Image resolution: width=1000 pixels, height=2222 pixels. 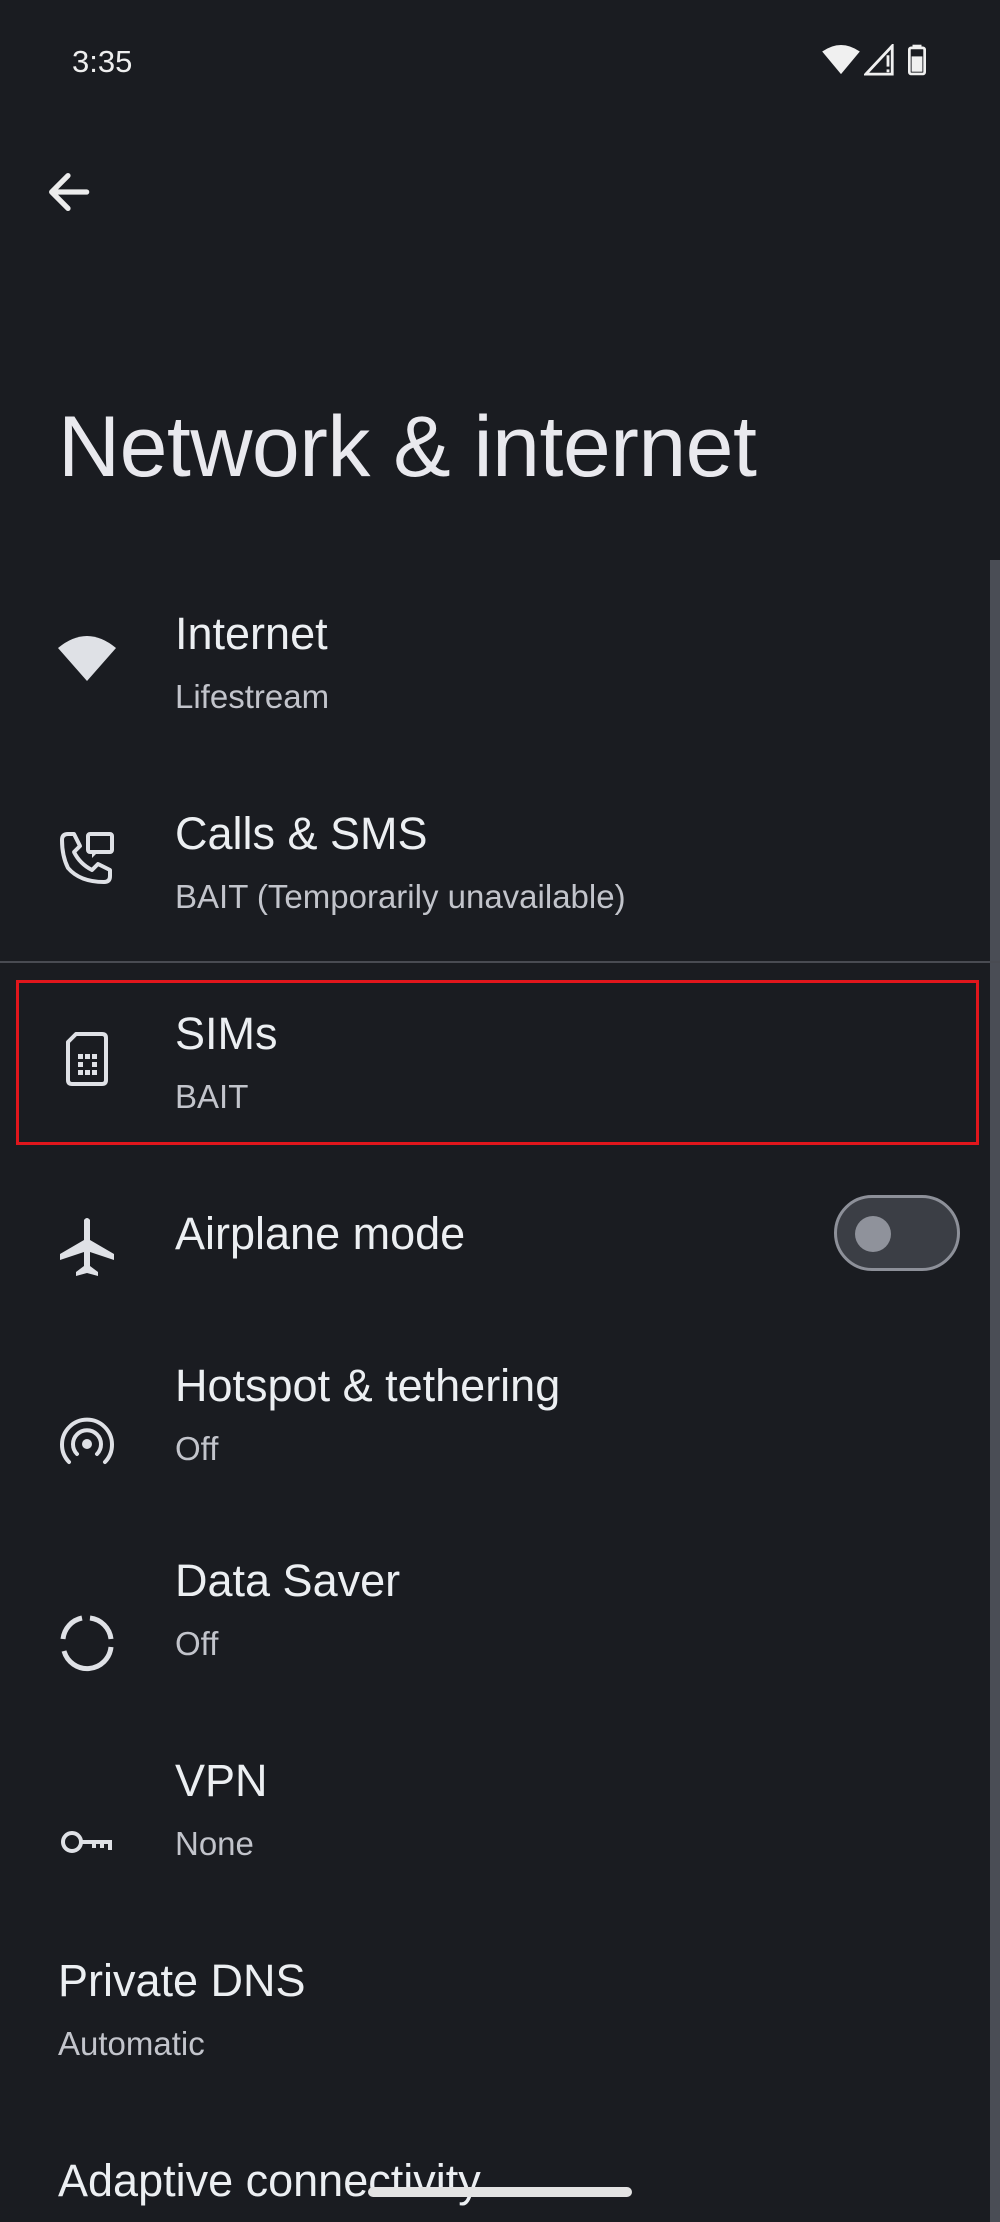 I want to click on toggle-knob, so click(x=873, y=1234).